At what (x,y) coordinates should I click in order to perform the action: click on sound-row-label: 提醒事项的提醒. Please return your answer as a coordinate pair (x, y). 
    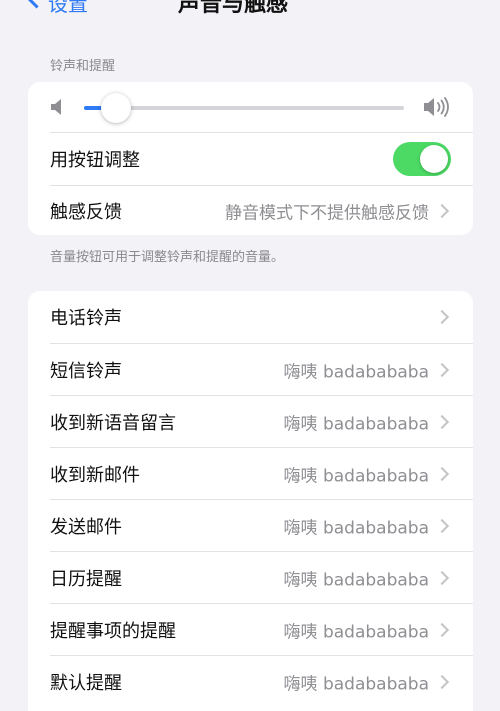
    Looking at the image, I should click on (113, 631).